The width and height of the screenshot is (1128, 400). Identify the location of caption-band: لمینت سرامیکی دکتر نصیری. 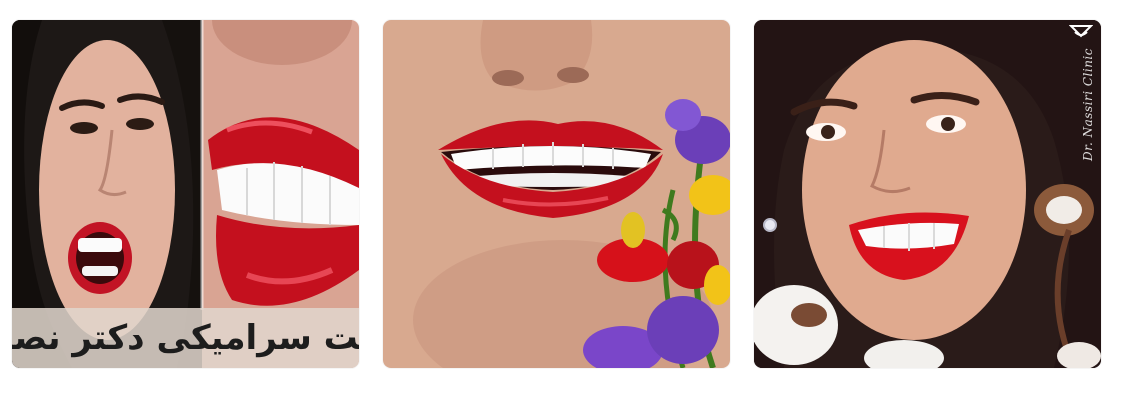
(185, 338).